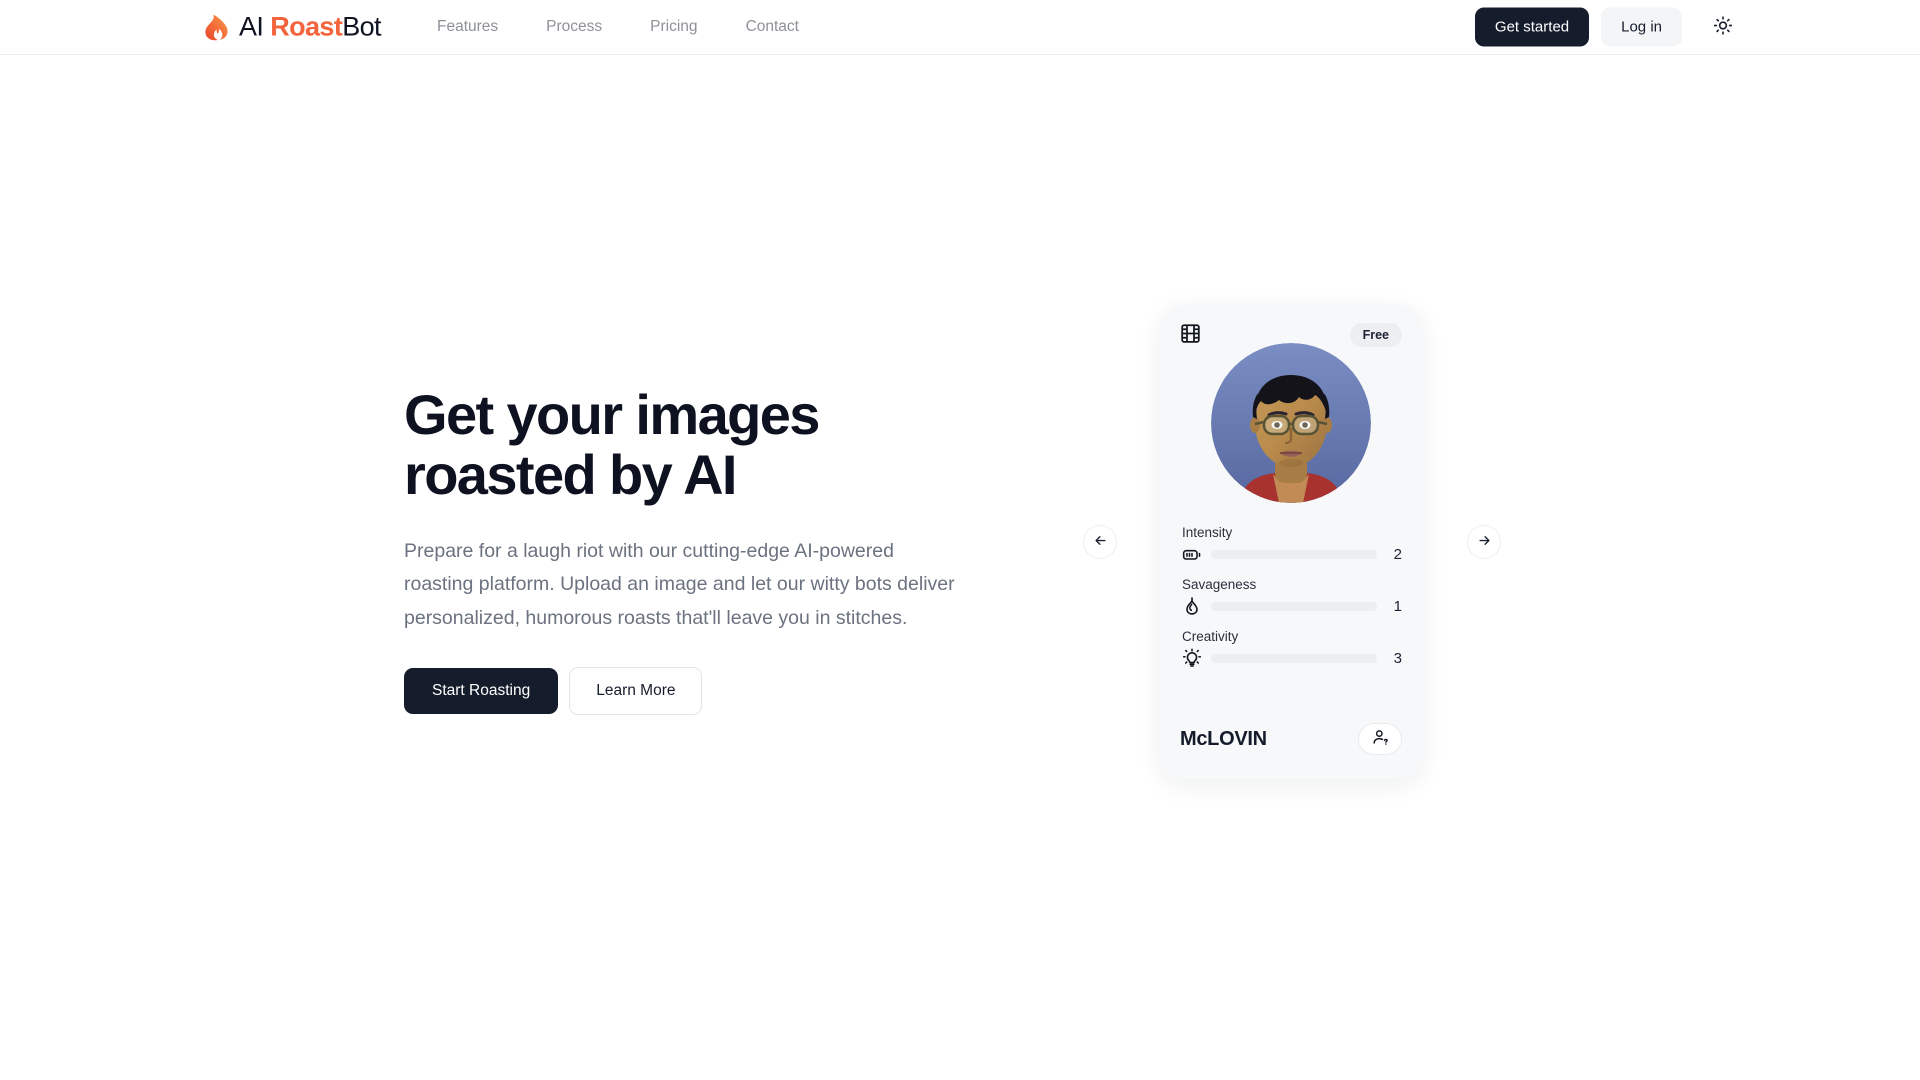 The height and width of the screenshot is (1080, 1920). I want to click on start-roasting-button: Start Roasting, so click(481, 691).